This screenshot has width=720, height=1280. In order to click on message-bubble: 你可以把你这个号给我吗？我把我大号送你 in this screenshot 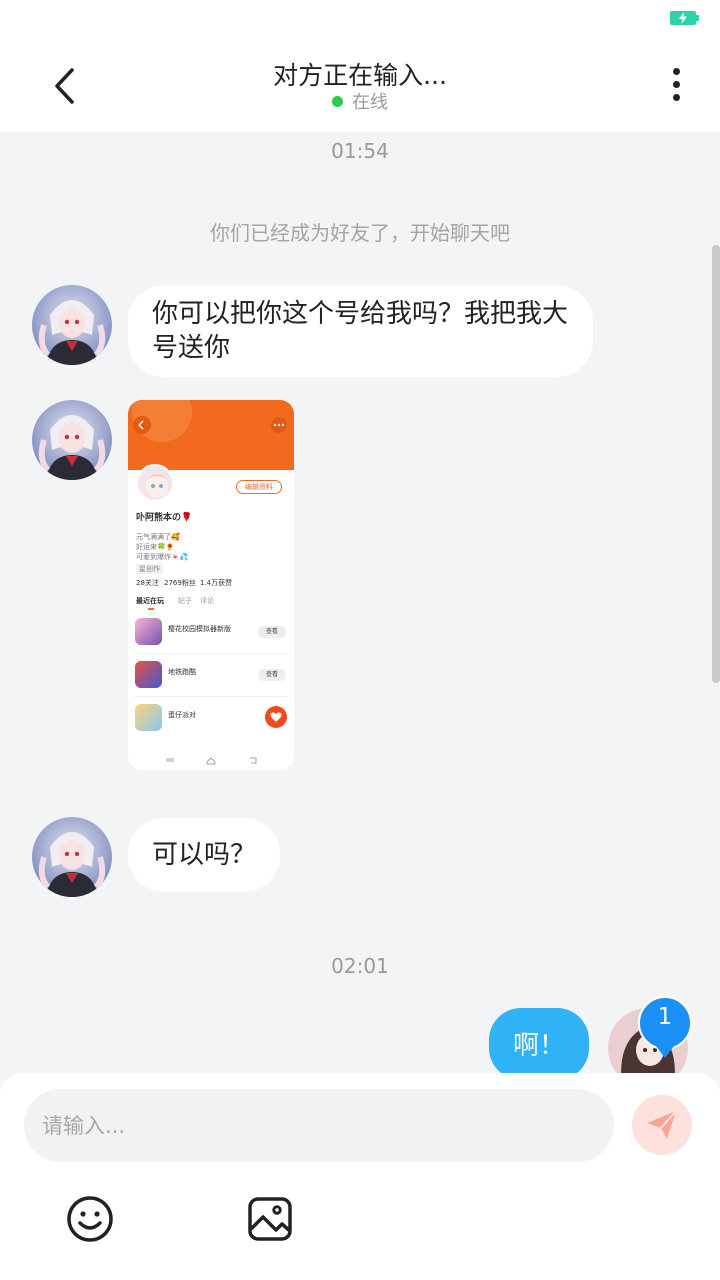, I will do `click(360, 331)`.